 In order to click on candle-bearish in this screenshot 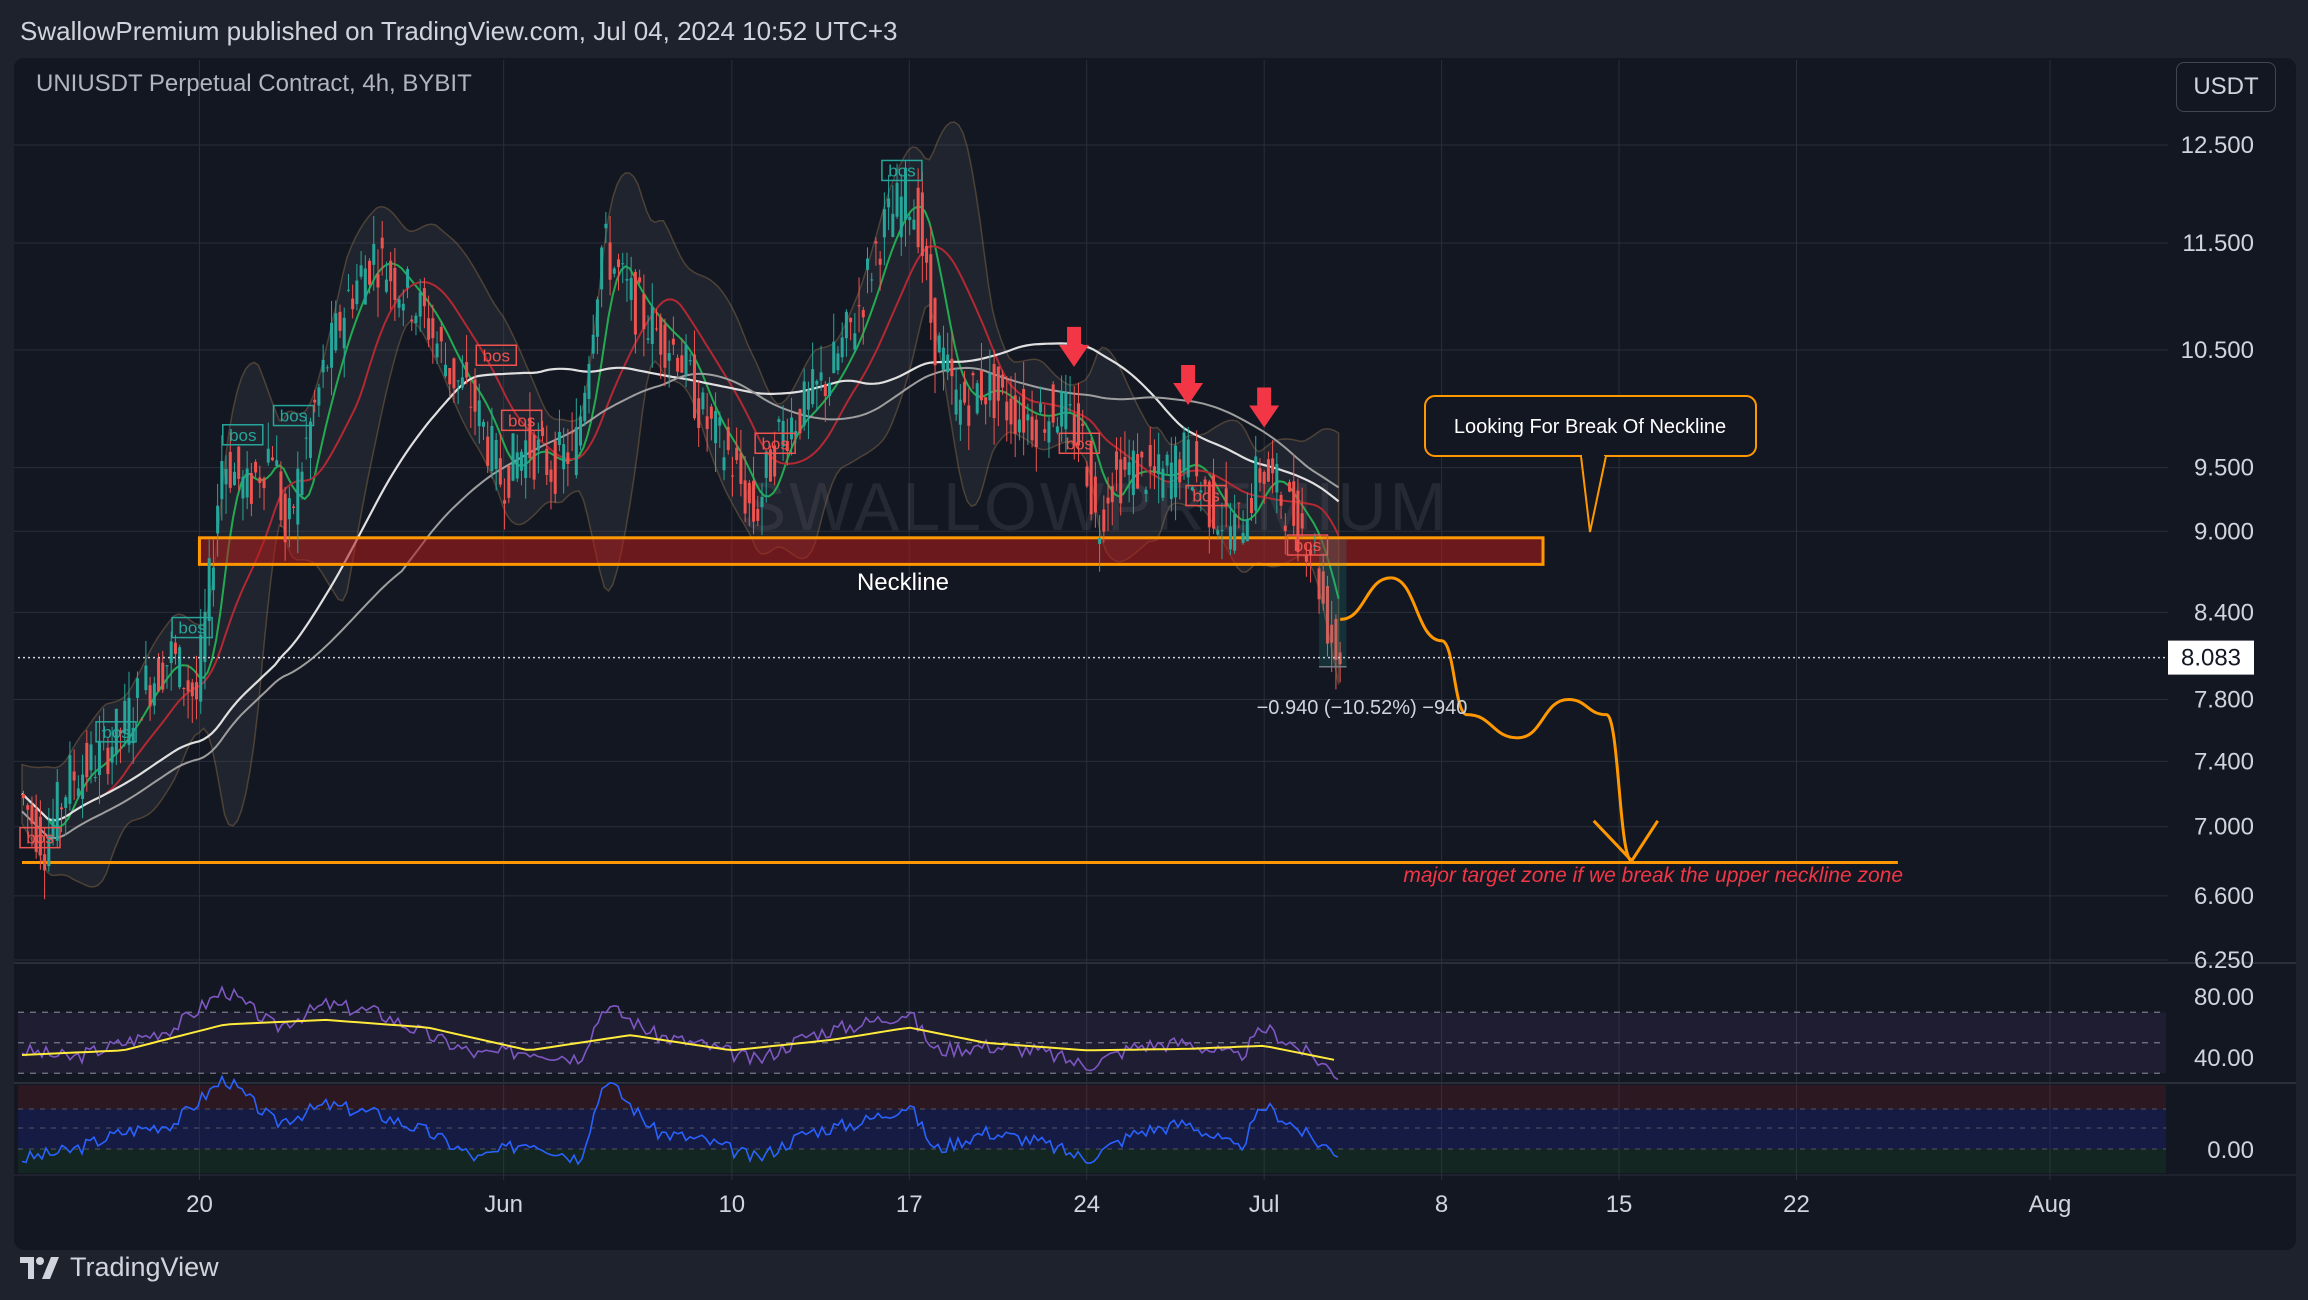, I will do `click(1036, 443)`.